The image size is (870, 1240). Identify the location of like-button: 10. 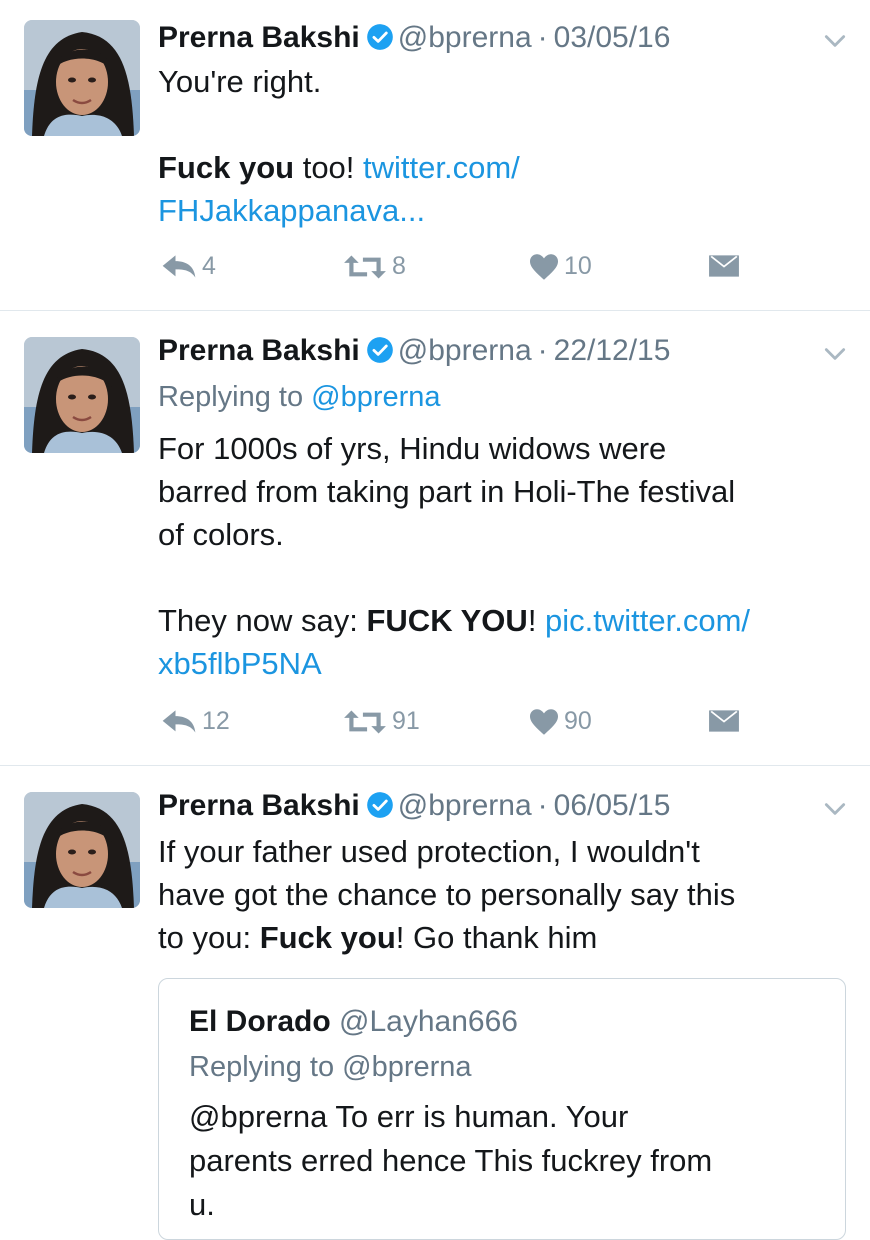
(560, 266).